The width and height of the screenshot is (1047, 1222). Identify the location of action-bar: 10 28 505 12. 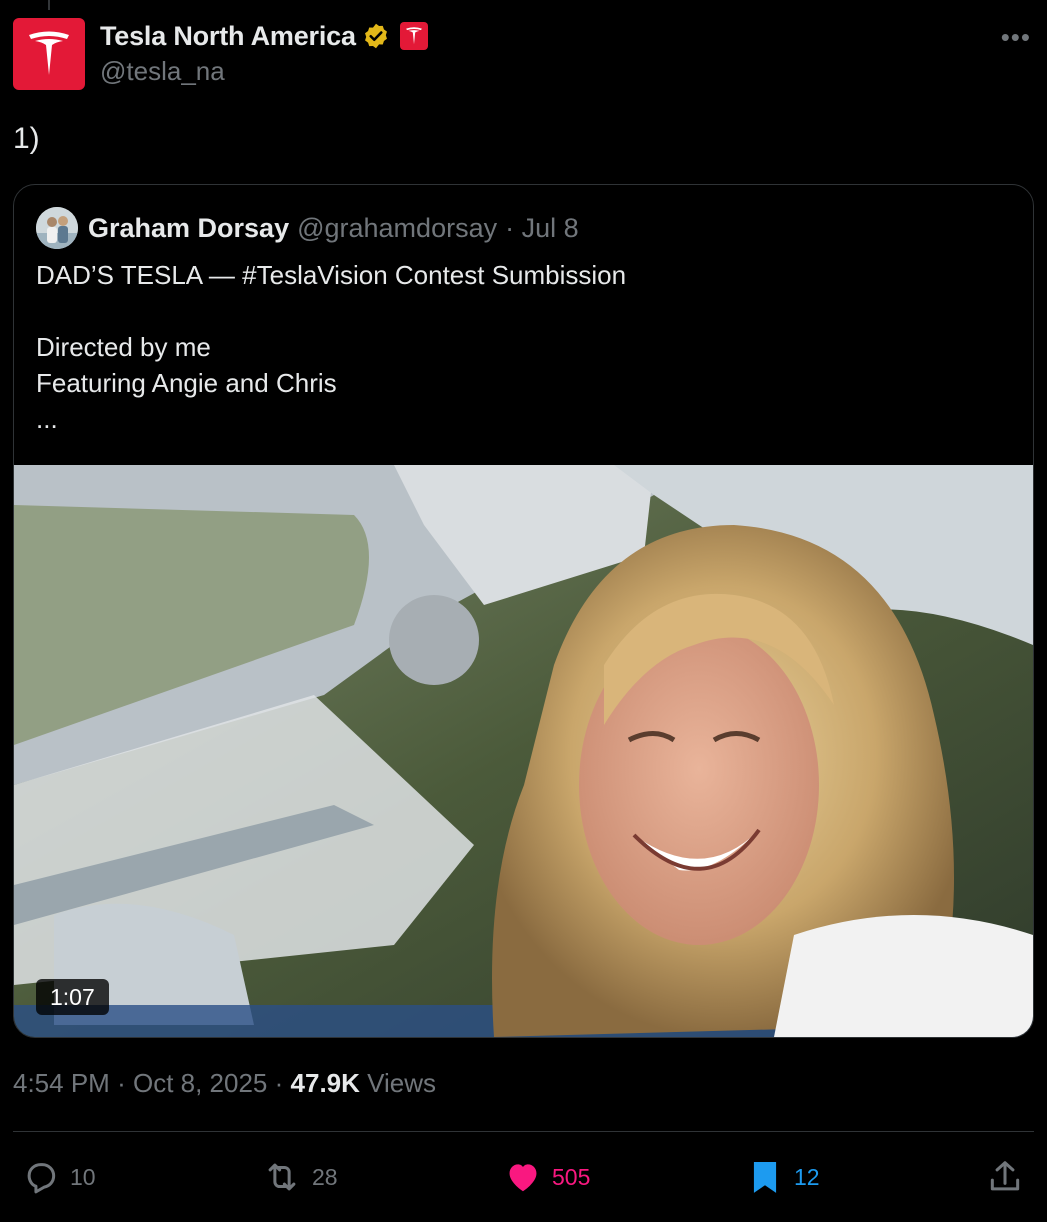
(523, 1177).